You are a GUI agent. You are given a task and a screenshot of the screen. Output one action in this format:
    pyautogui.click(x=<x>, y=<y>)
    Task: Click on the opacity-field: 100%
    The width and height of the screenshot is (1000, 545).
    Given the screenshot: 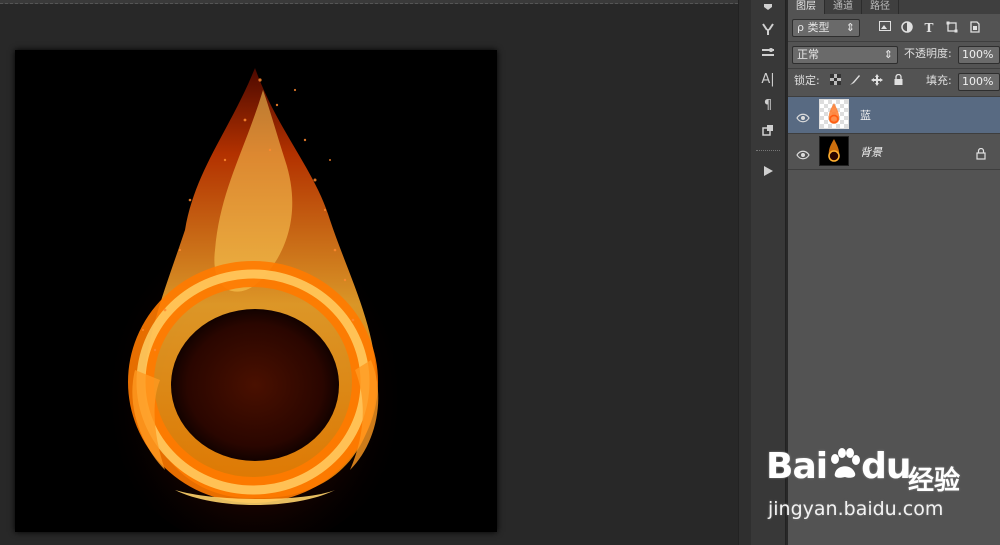 What is the action you would take?
    pyautogui.click(x=979, y=55)
    